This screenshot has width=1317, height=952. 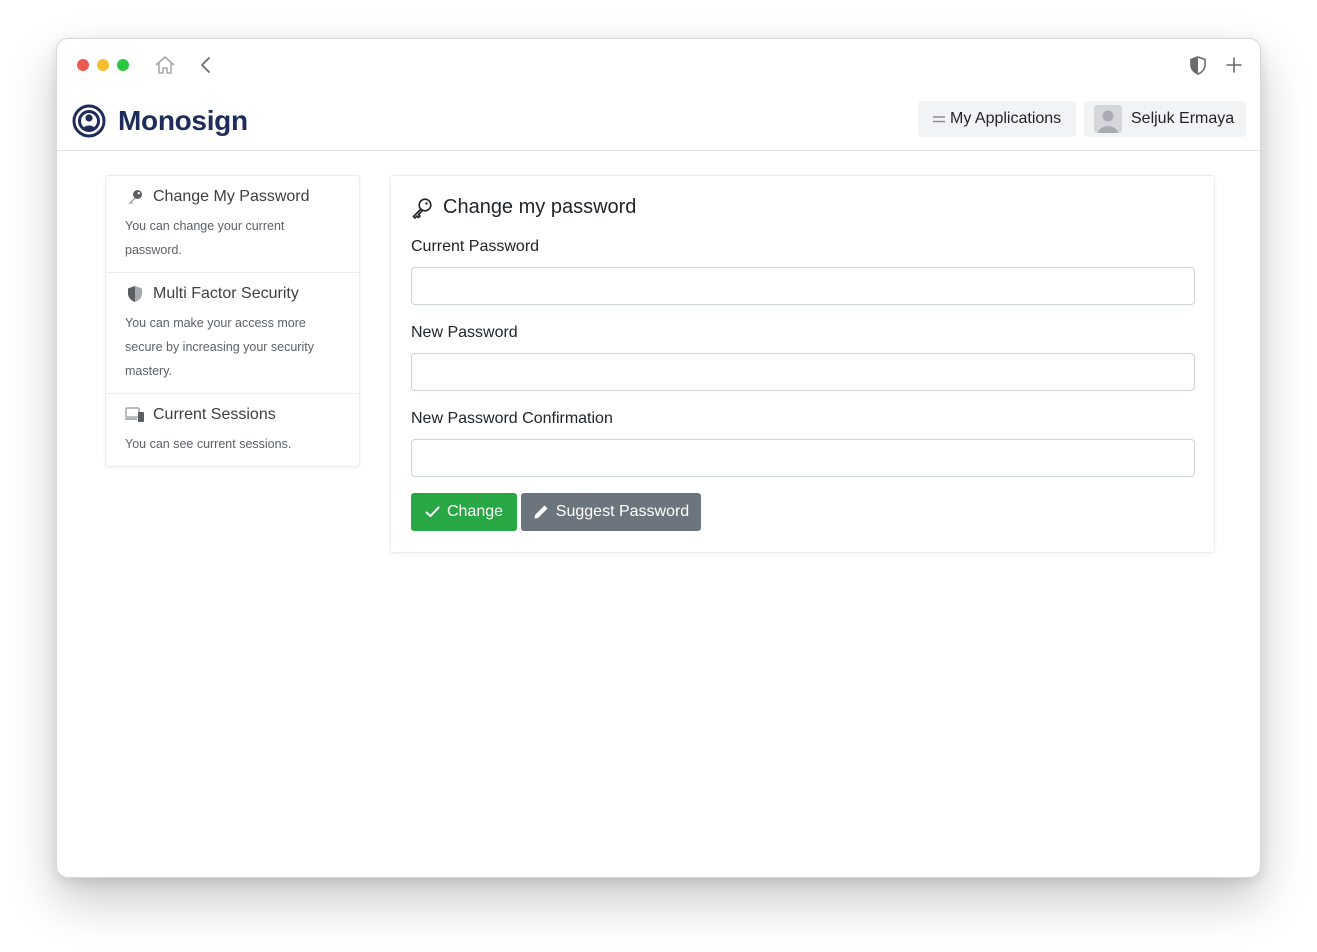 What do you see at coordinates (803, 458) in the screenshot?
I see `new-password-confirmation-input` at bounding box center [803, 458].